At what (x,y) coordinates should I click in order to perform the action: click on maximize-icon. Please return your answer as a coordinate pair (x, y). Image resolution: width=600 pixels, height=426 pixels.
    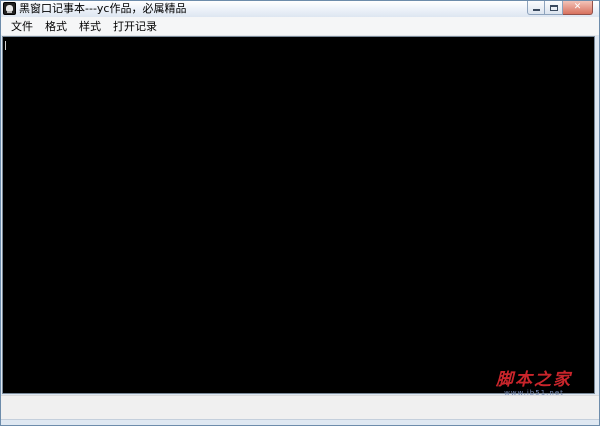
    Looking at the image, I should click on (553, 7).